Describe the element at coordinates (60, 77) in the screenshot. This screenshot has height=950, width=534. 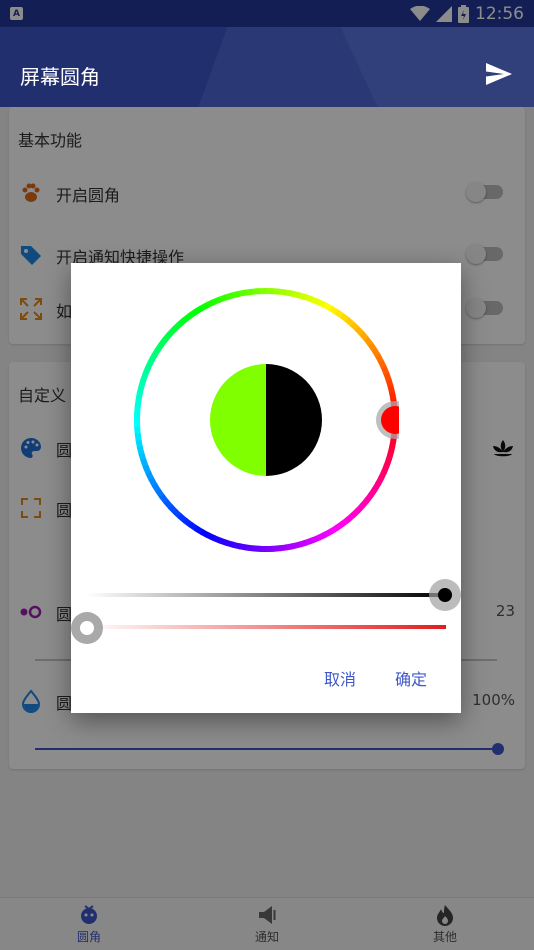
I see `app-title: 屏幕圆角` at that location.